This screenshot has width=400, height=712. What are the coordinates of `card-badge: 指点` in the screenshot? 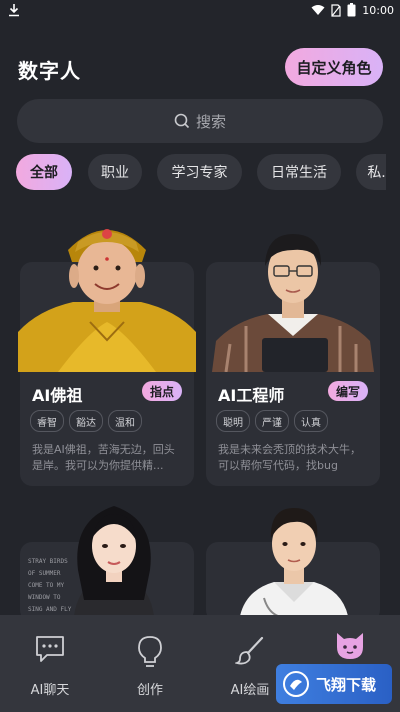 It's located at (161, 391).